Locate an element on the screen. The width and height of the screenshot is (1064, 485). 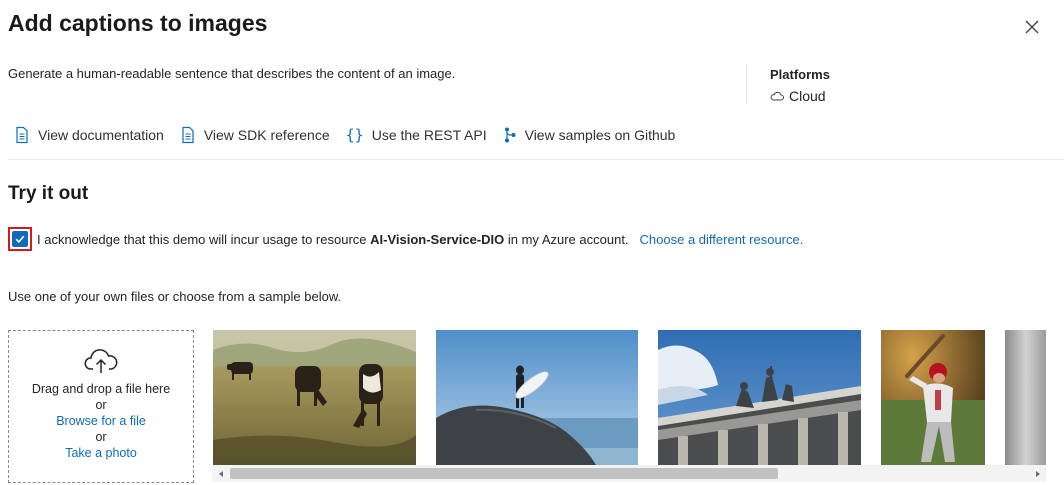
platform-cloud-label: Cloud is located at coordinates (807, 96).